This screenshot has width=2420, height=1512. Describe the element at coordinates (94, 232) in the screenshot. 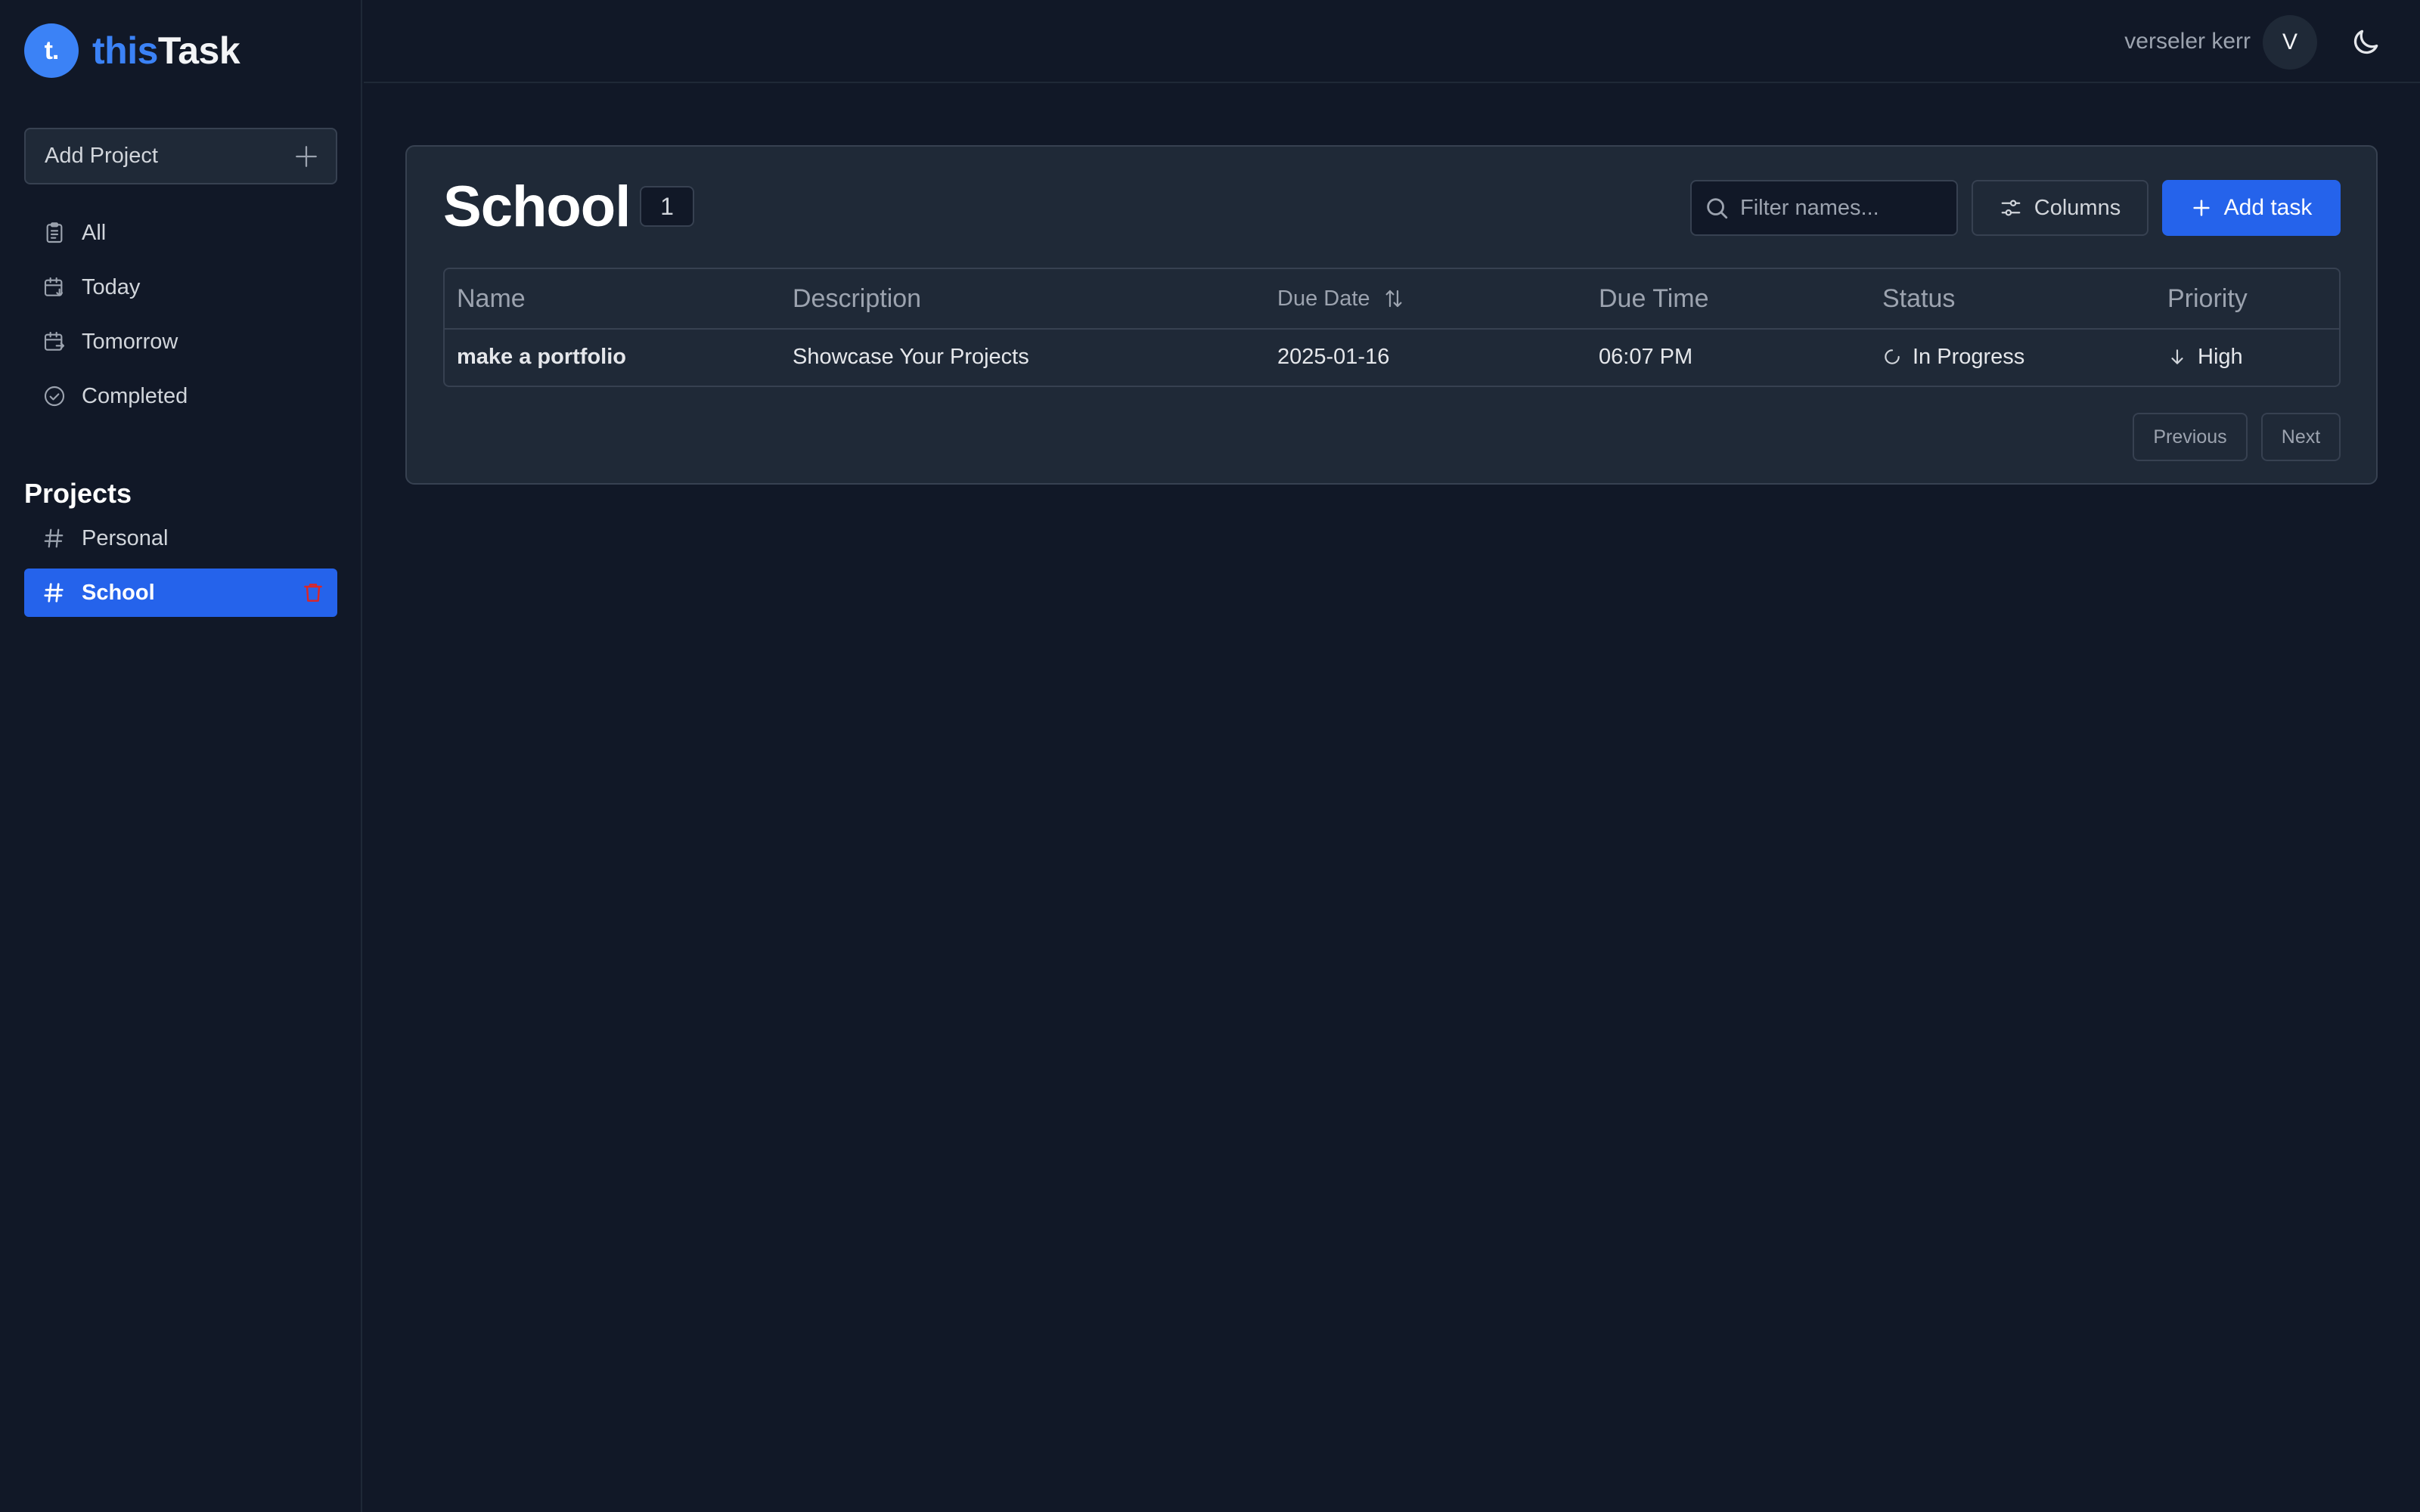

I see `sidebar-item-label: All` at that location.